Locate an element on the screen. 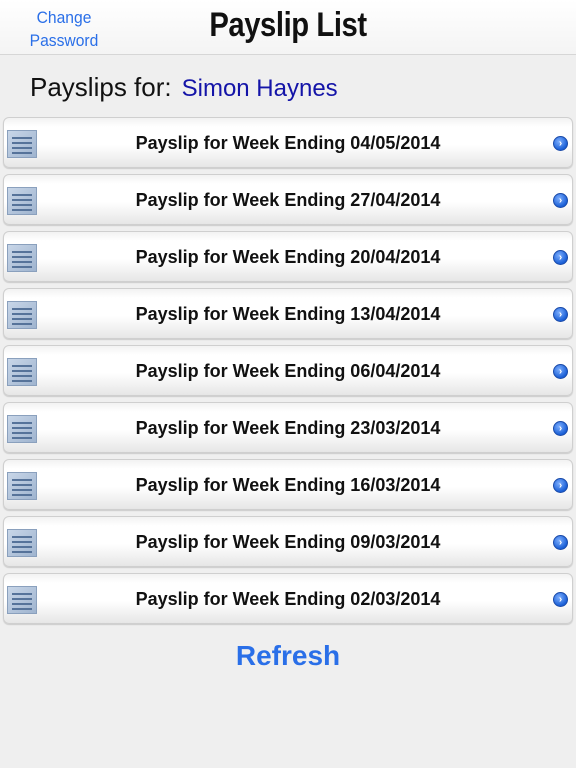  payslip-row-label: Payslip for Week Ending 27/04/2014 is located at coordinates (288, 200).